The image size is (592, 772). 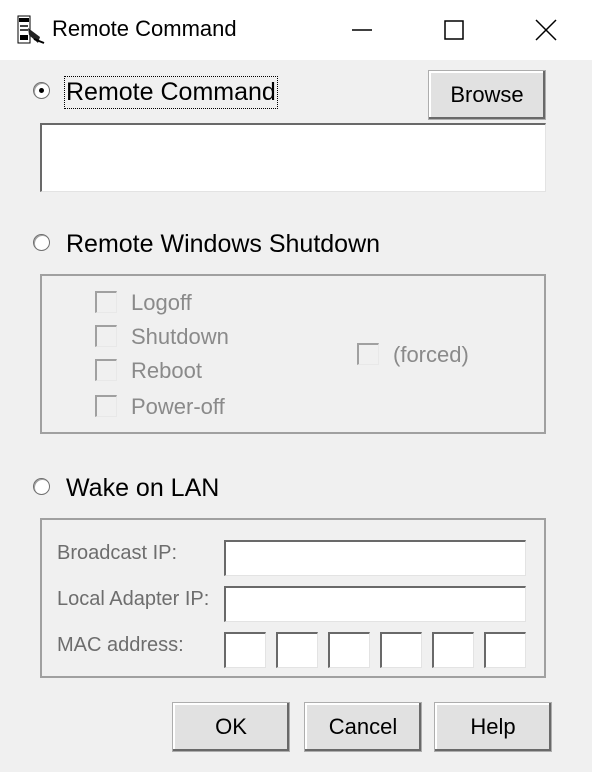 What do you see at coordinates (401, 650) in the screenshot?
I see `mac-octet-4-input` at bounding box center [401, 650].